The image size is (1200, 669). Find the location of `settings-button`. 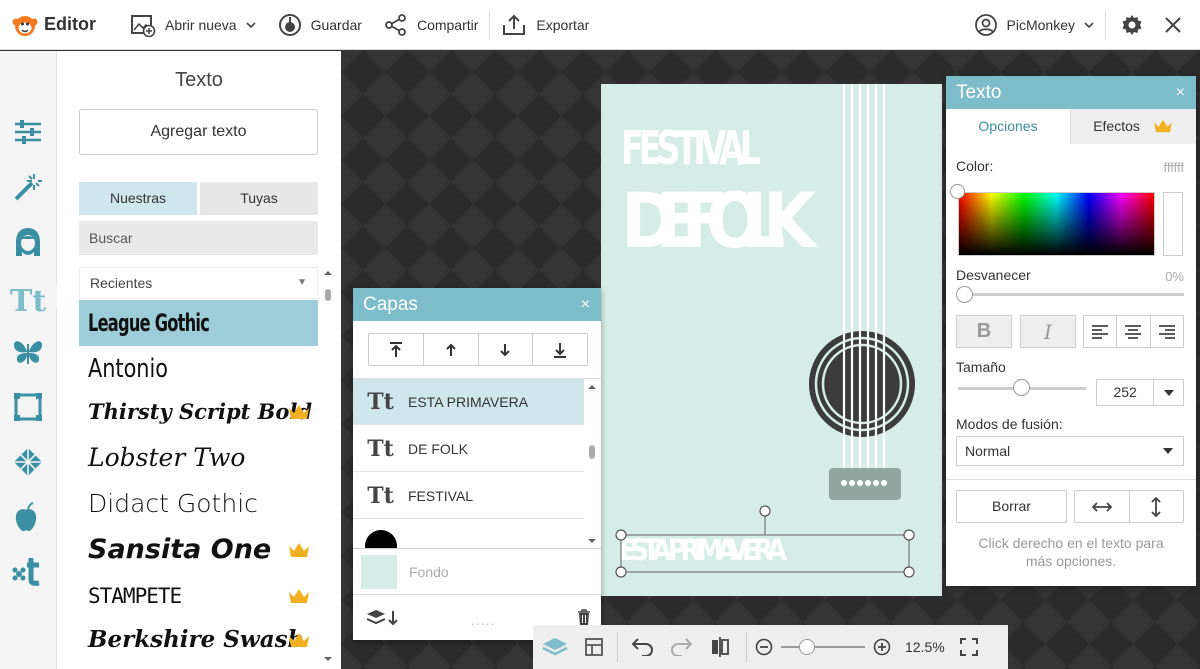

settings-button is located at coordinates (1132, 25).